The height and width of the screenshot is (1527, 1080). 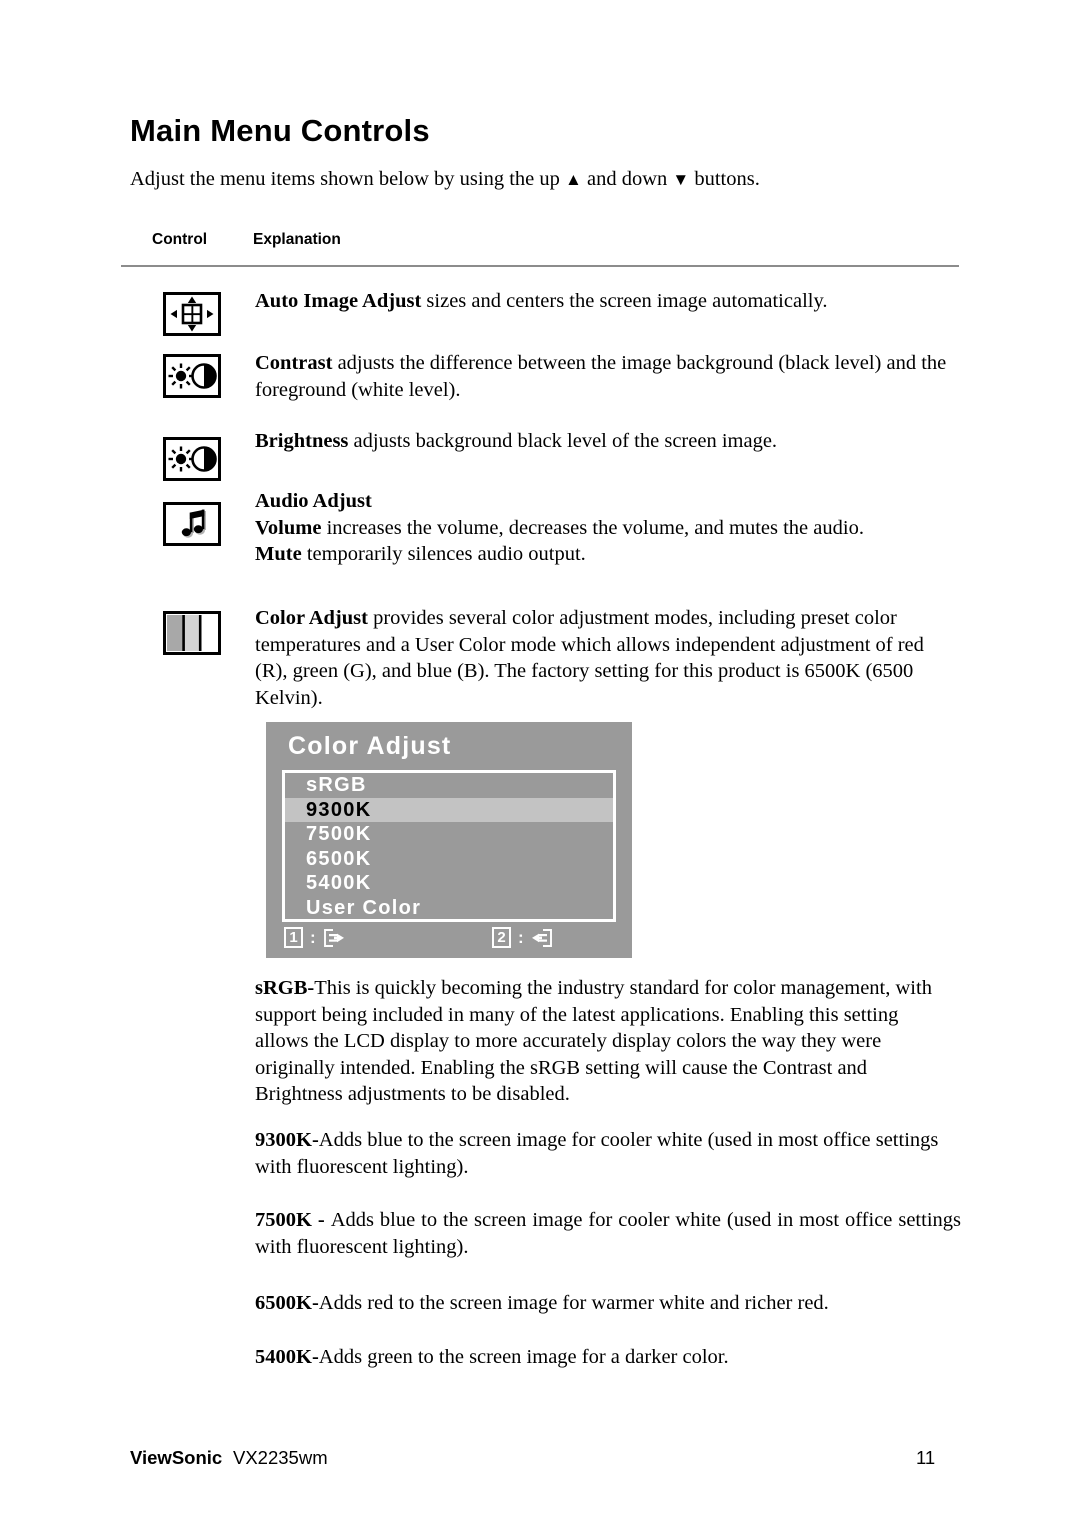 What do you see at coordinates (449, 883) in the screenshot?
I see `osd-menu-item-5400k: 5400K` at bounding box center [449, 883].